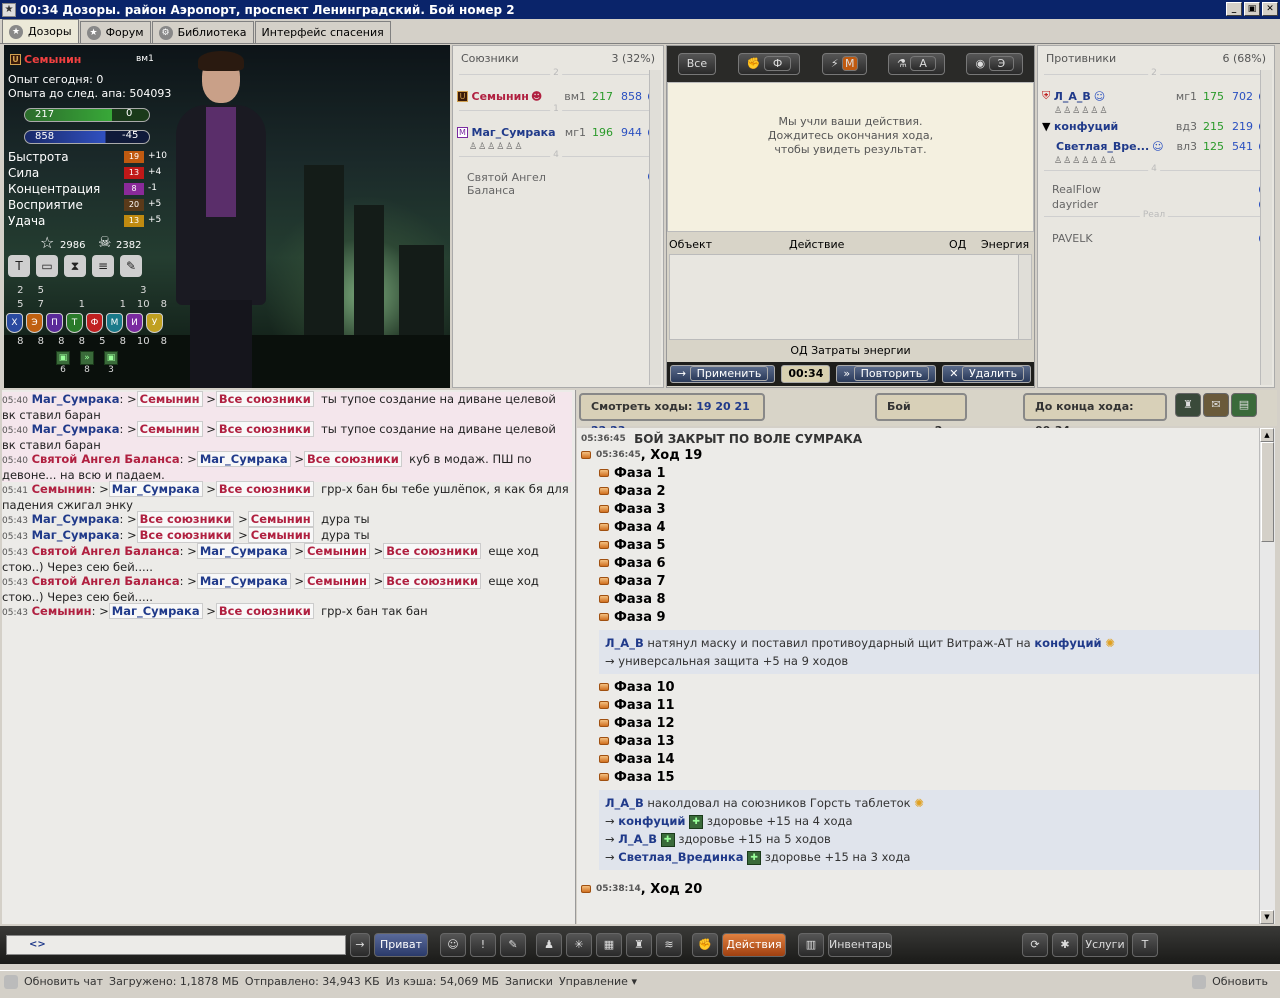  What do you see at coordinates (929, 723) in the screenshot?
I see `phase-row: Фаза 12` at bounding box center [929, 723].